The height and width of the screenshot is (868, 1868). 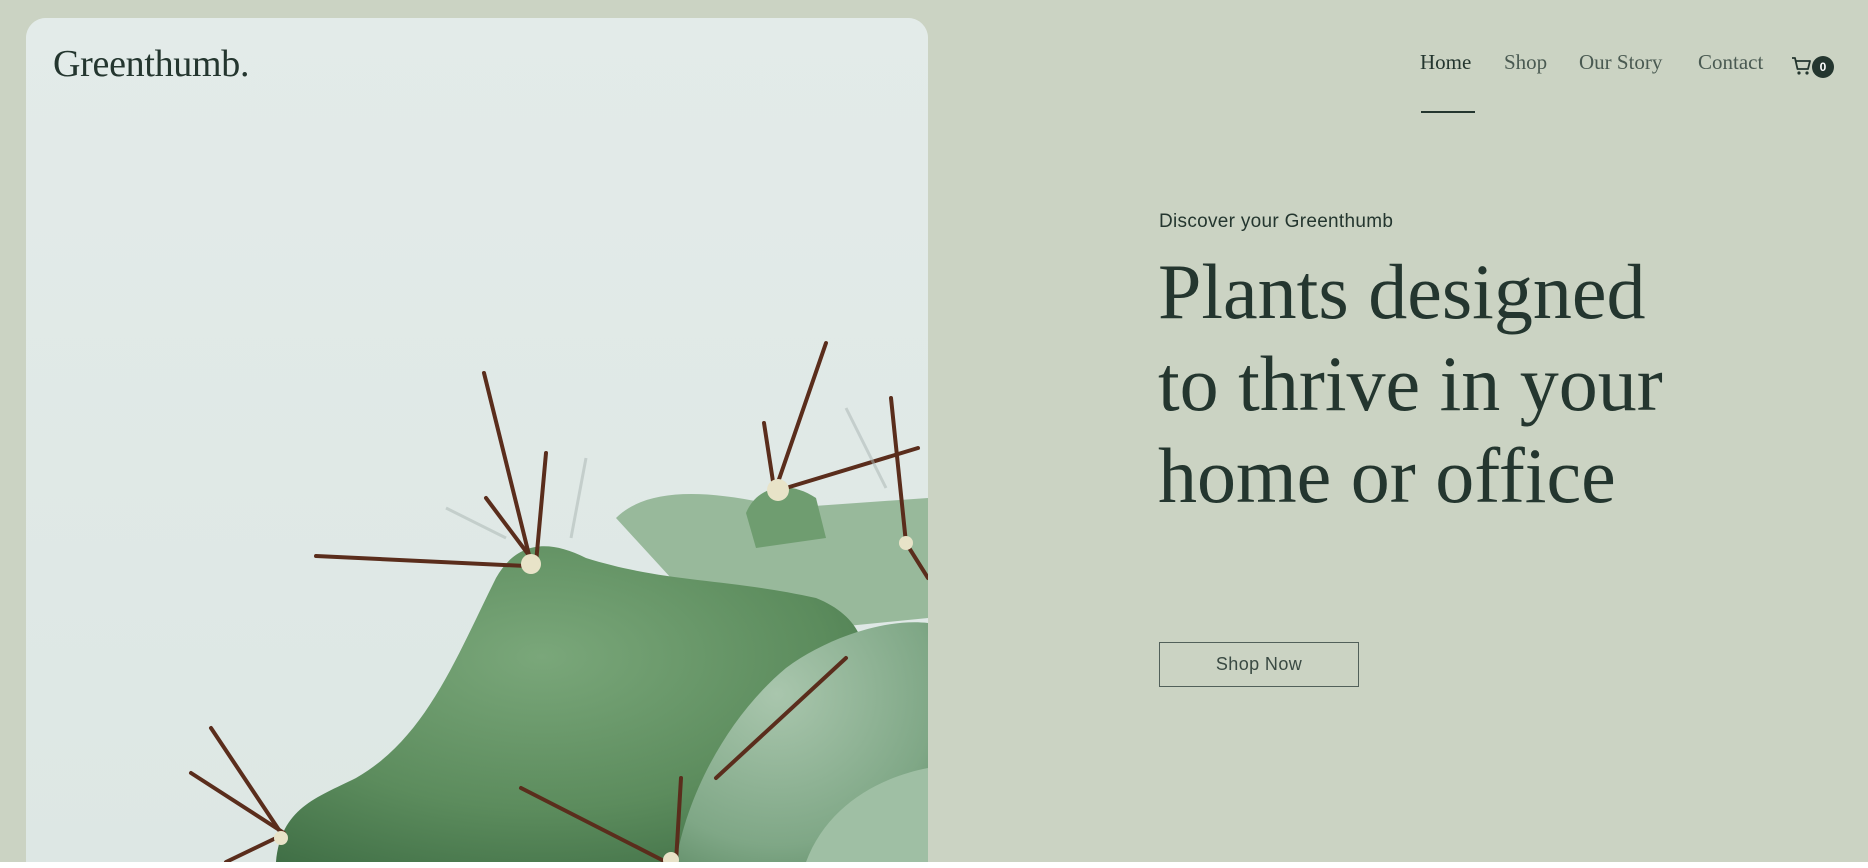 What do you see at coordinates (151, 64) in the screenshot?
I see `brand-logo: Greenthumb.` at bounding box center [151, 64].